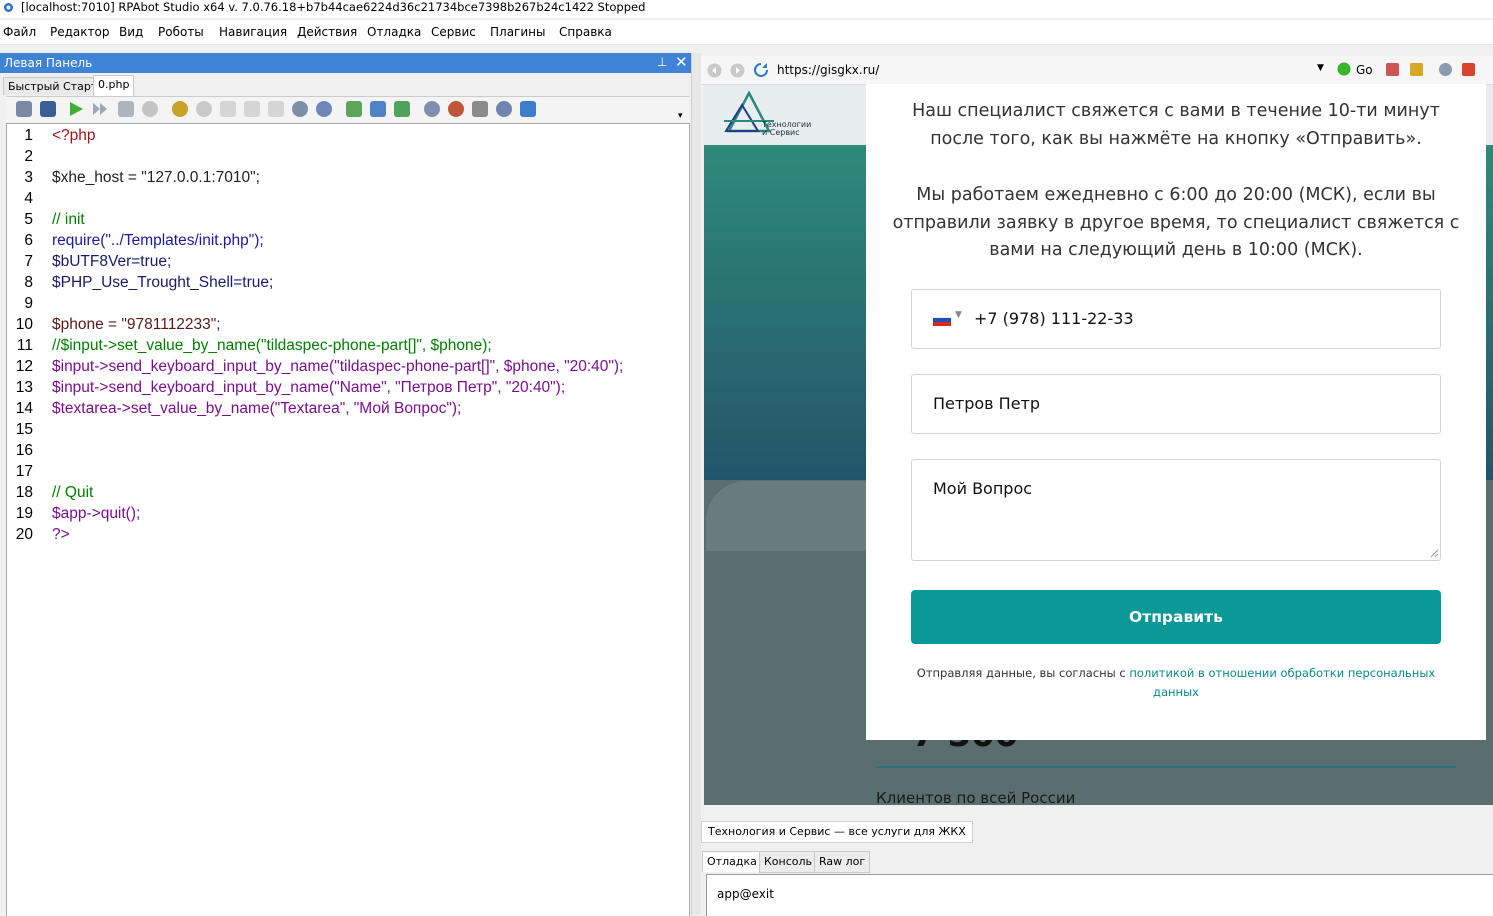  Describe the element at coordinates (28, 282) in the screenshot. I see `line-number: 8` at that location.